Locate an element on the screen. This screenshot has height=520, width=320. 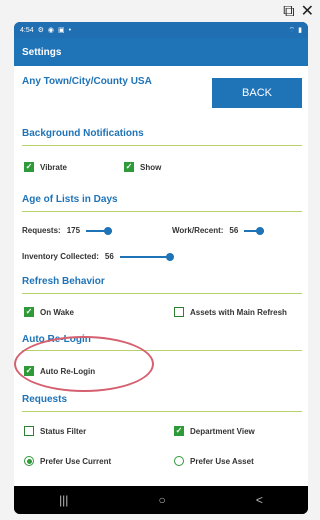
requests-slider is located at coordinates (99, 230).